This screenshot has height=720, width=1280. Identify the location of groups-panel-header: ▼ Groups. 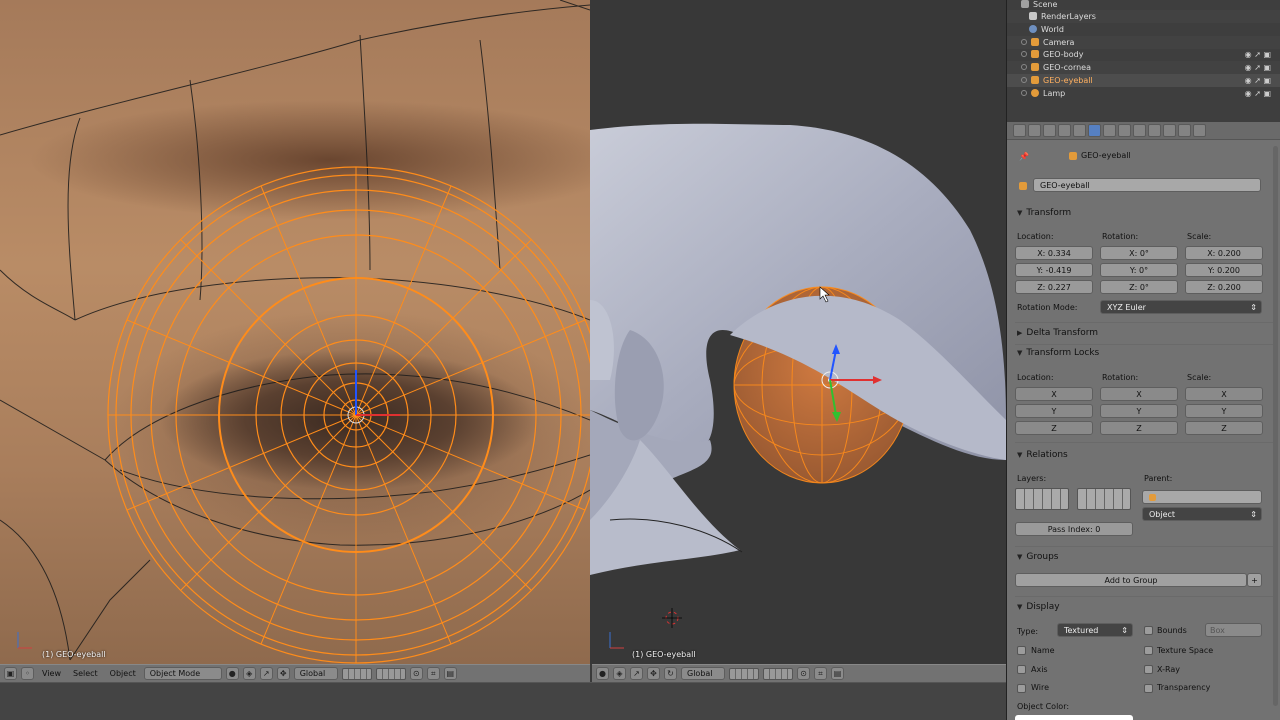
(1037, 557).